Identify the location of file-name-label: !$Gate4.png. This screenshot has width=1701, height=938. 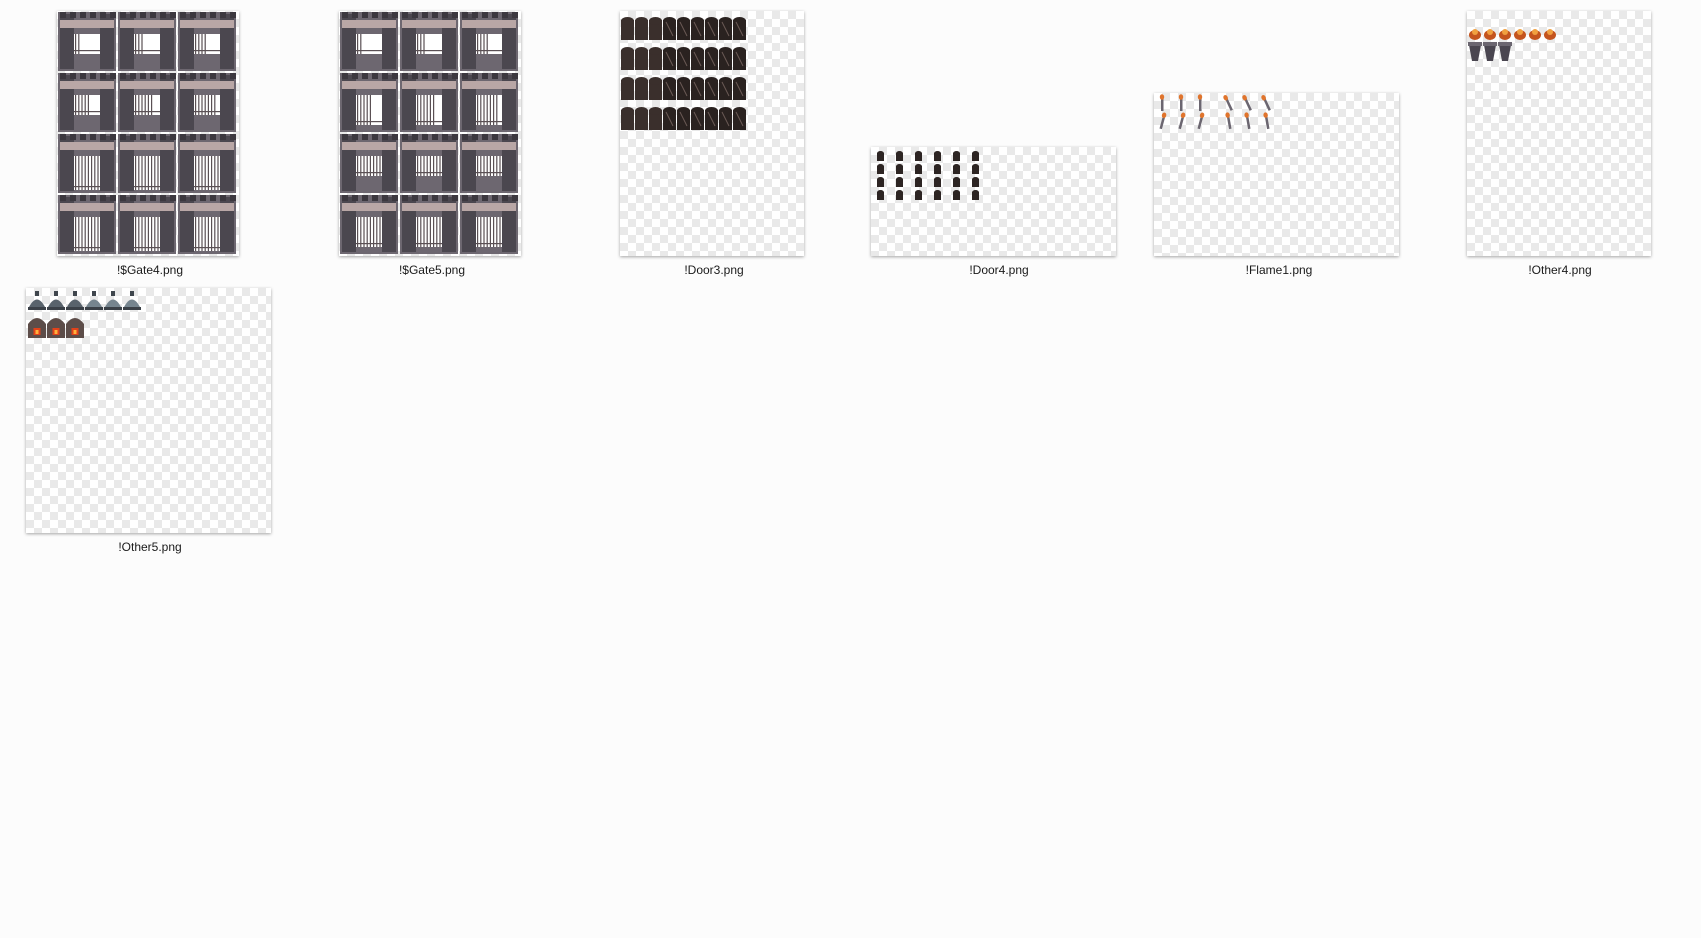
(150, 270).